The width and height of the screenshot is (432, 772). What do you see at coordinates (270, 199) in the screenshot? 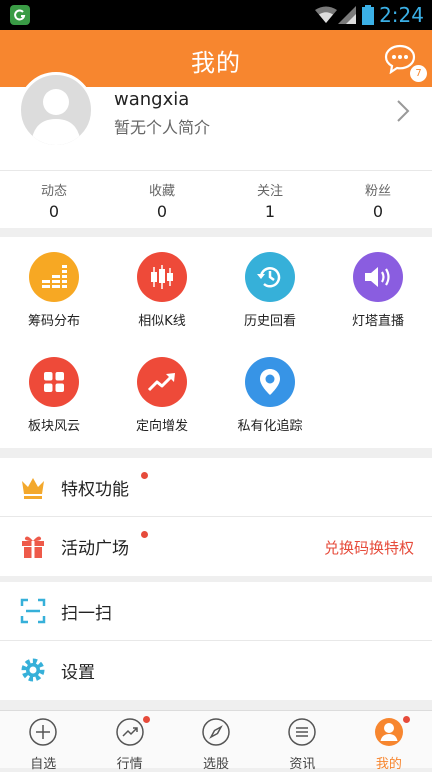
I see `stat-following: 关注 1` at bounding box center [270, 199].